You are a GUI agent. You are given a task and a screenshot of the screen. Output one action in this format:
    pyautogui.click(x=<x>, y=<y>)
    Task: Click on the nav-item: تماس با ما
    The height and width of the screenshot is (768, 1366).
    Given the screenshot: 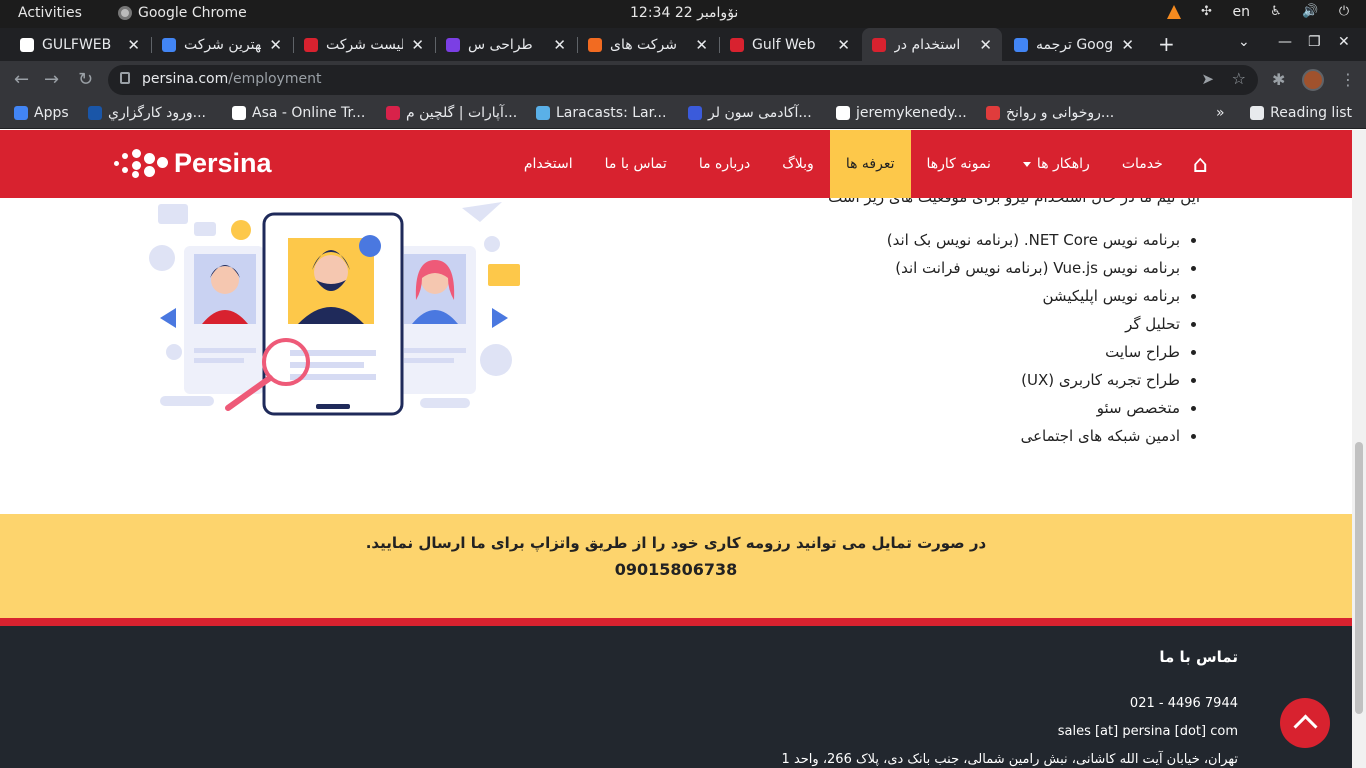 What is the action you would take?
    pyautogui.click(x=636, y=164)
    